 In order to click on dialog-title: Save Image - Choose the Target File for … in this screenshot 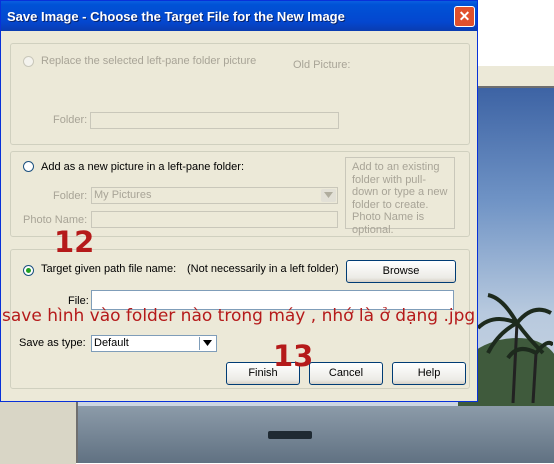, I will do `click(176, 16)`.